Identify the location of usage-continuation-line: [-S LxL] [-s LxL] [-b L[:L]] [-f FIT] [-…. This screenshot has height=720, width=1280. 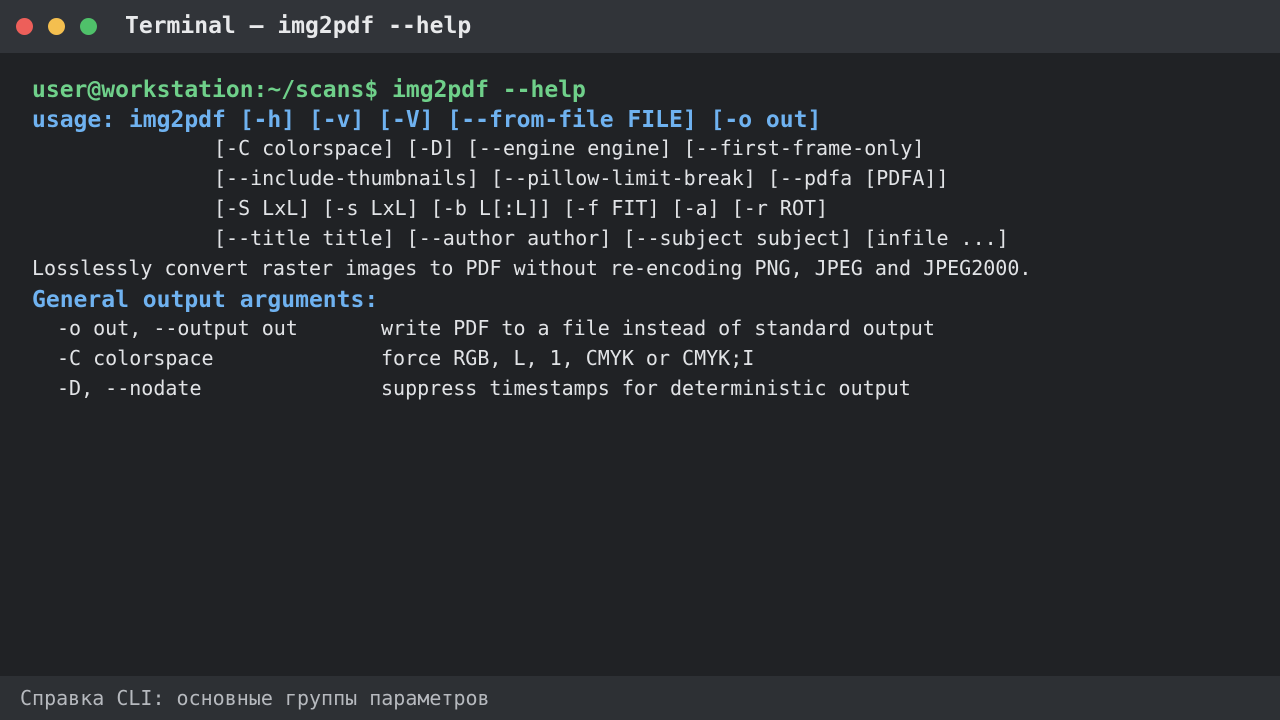
(521, 208).